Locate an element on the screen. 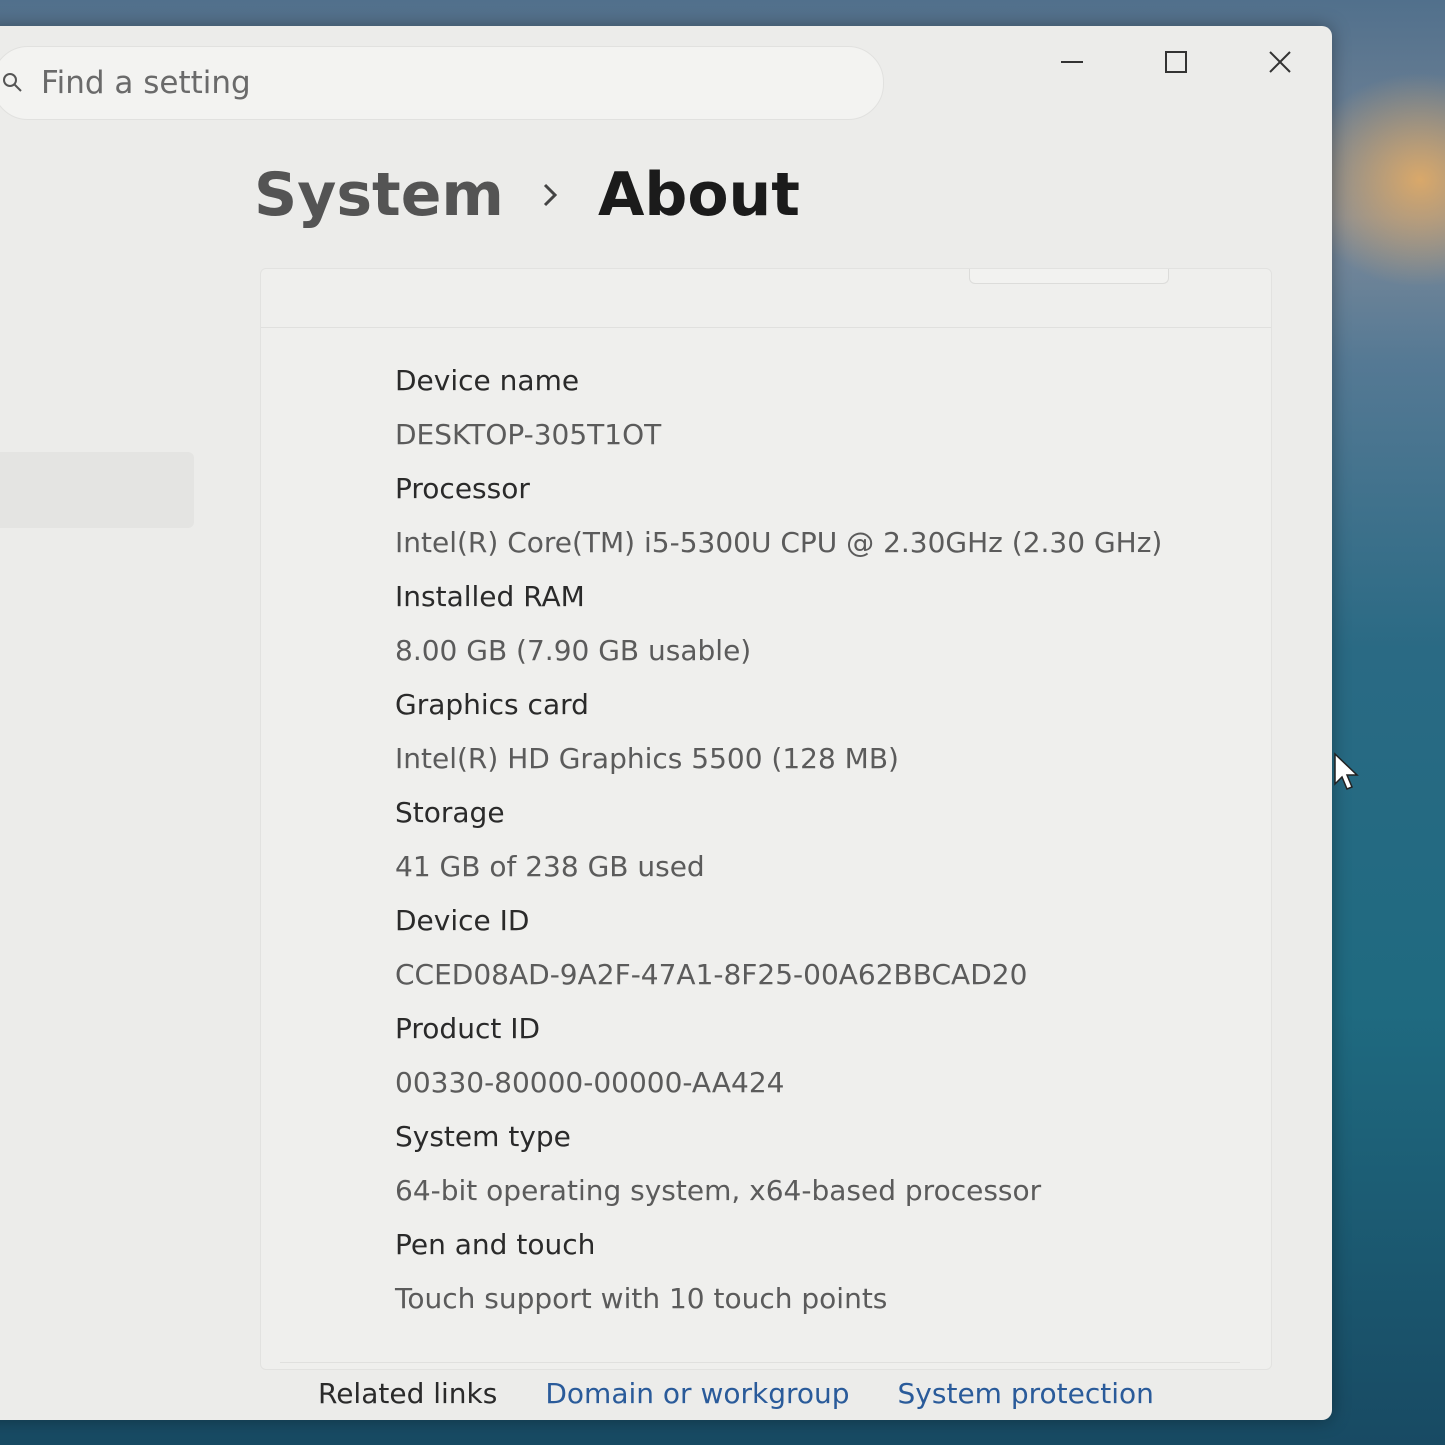 This screenshot has height=1445, width=1445. chevron-right-icon is located at coordinates (550, 195).